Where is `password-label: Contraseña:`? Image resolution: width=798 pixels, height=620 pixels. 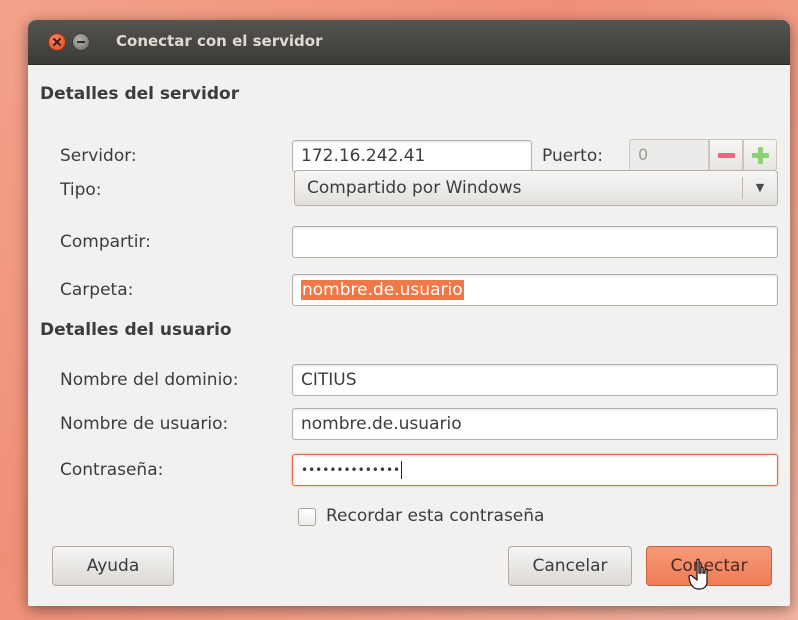
password-label: Contraseña: is located at coordinates (112, 470).